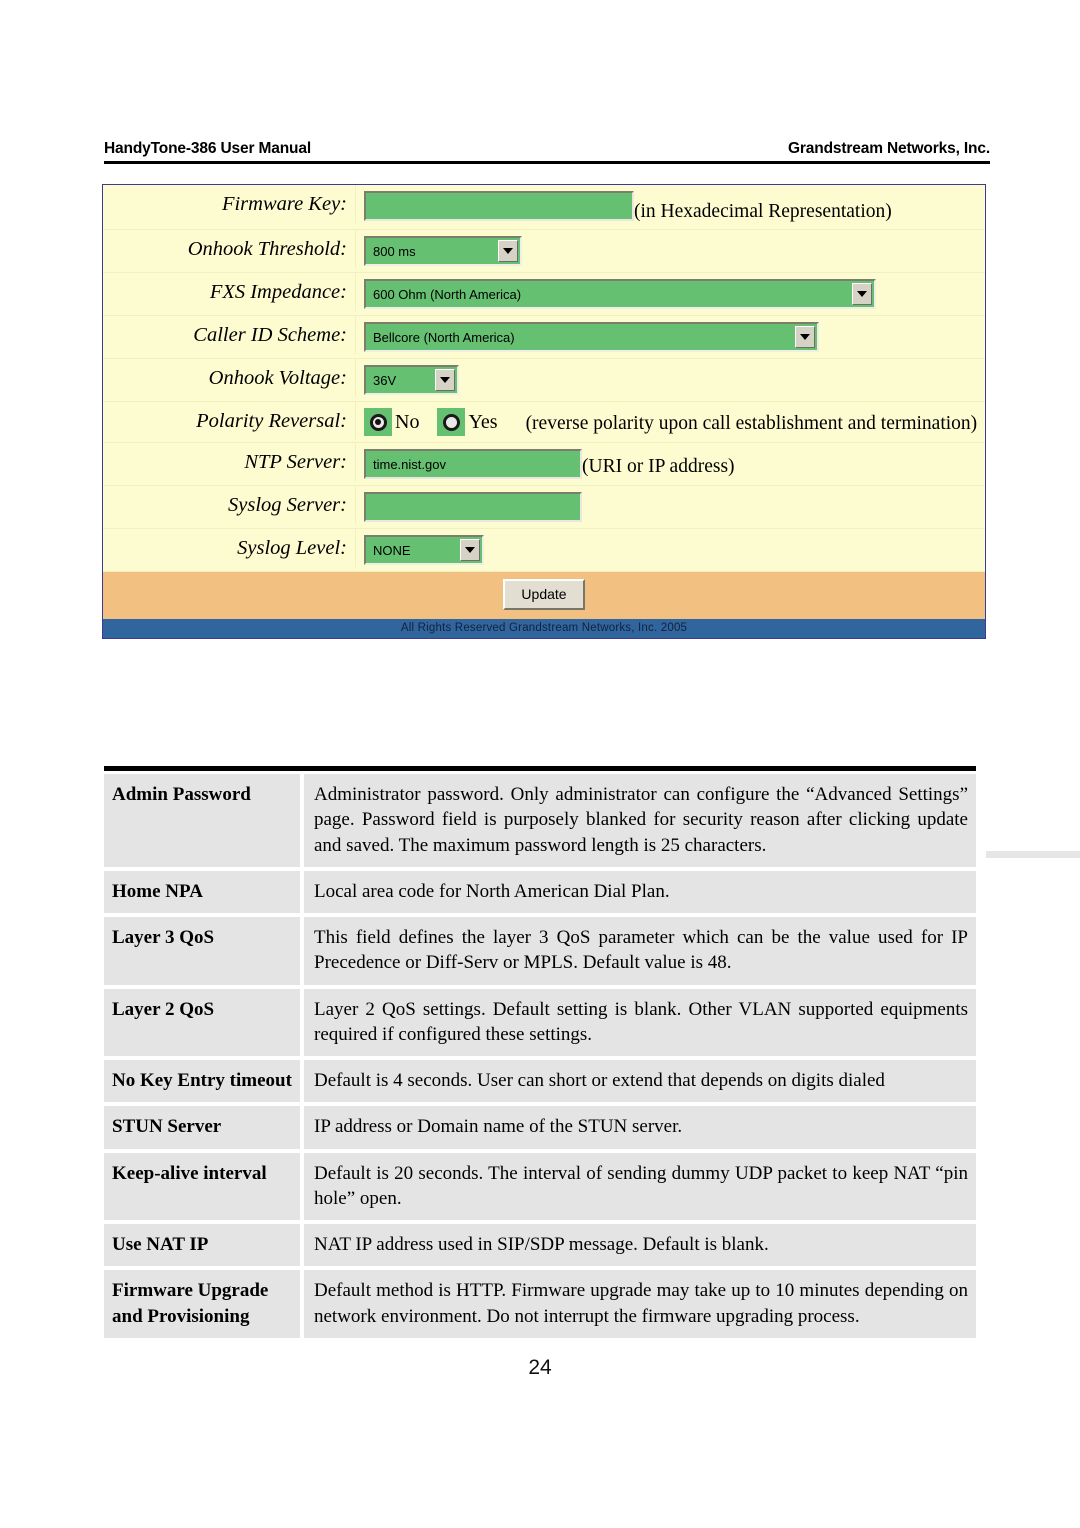 This screenshot has width=1080, height=1528. I want to click on syslog-level-value: NONE, so click(392, 550).